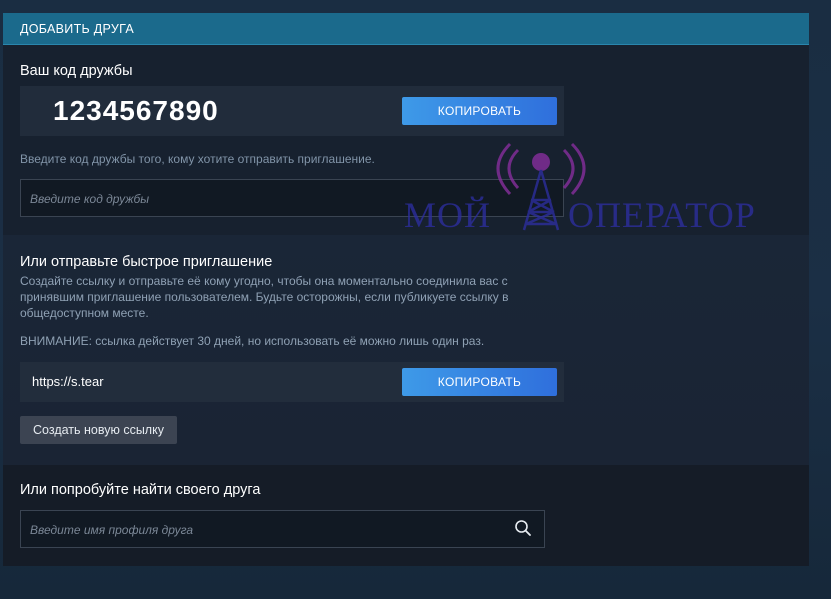  Describe the element at coordinates (146, 262) in the screenshot. I see `quick-invite-title: Или отправьте быстрое приглашение` at that location.